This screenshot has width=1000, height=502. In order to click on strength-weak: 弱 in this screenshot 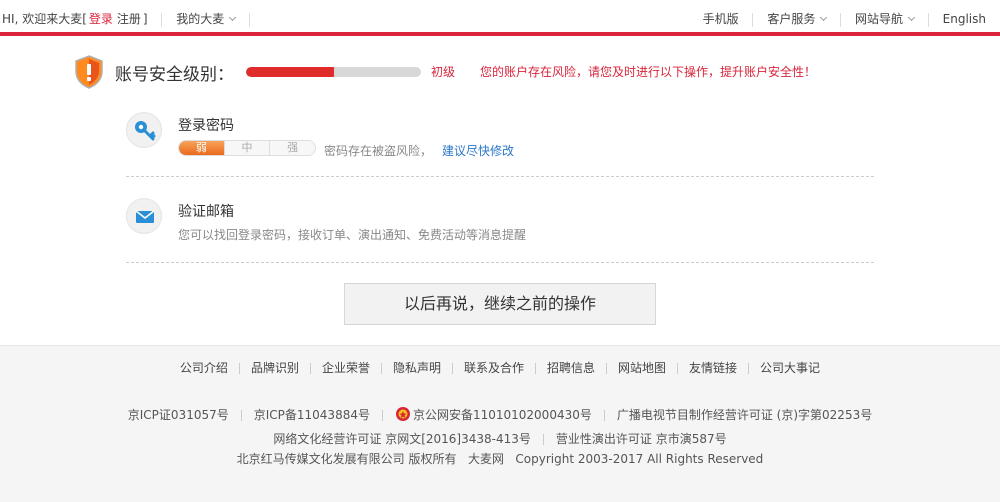, I will do `click(201, 148)`.